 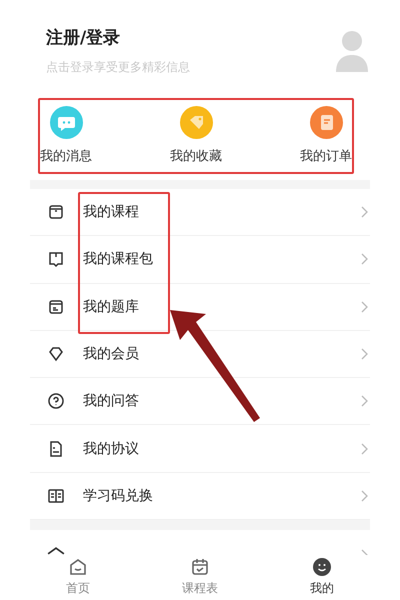 What do you see at coordinates (78, 577) in the screenshot?
I see `tab: 首页` at bounding box center [78, 577].